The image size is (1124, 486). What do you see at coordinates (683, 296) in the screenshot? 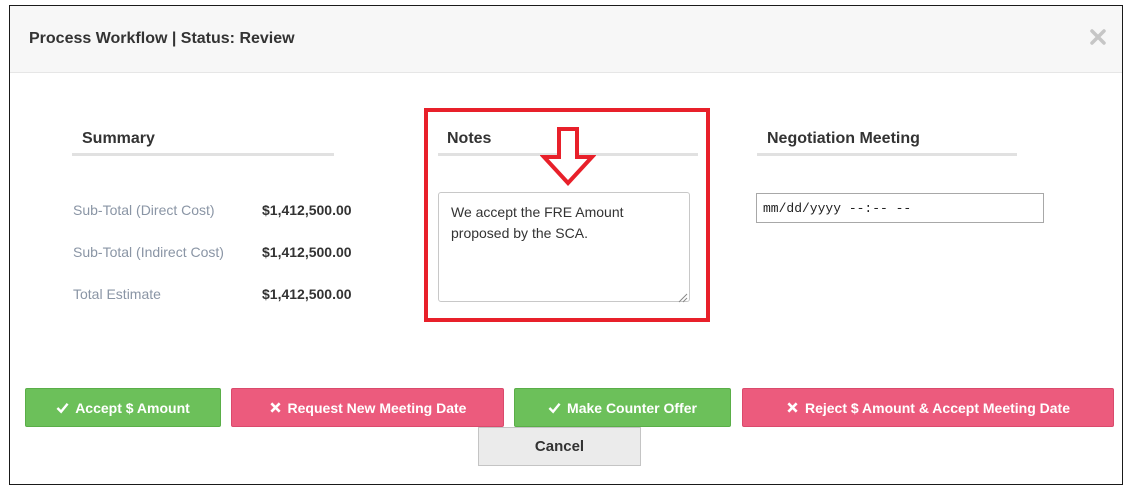
I see `resize-handle-icon` at bounding box center [683, 296].